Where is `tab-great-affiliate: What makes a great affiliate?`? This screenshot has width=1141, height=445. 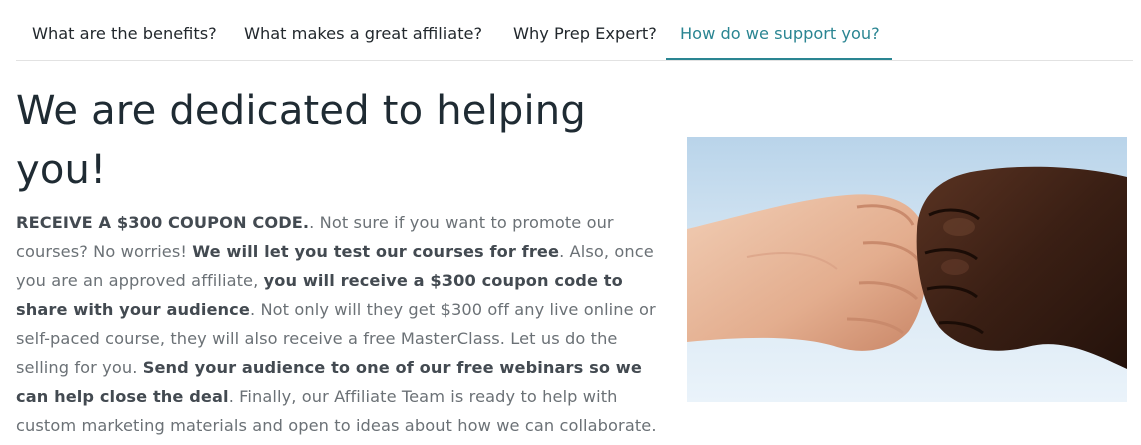 tab-great-affiliate: What makes a great affiliate? is located at coordinates (363, 37).